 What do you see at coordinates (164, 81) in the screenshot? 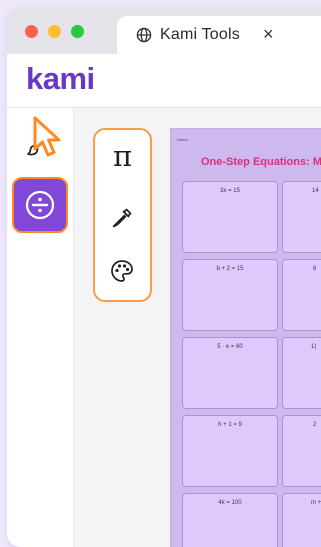
I see `app-header: kami` at bounding box center [164, 81].